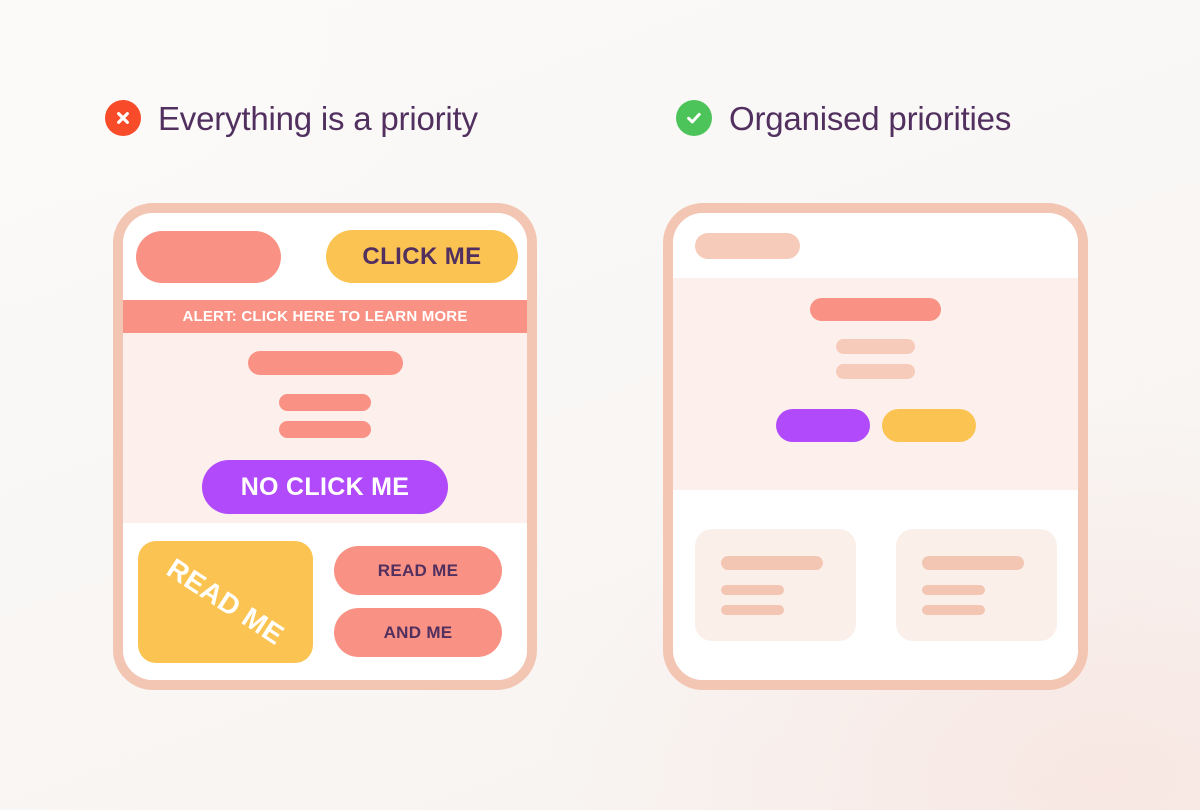  What do you see at coordinates (928, 425) in the screenshot?
I see `secondary-action-button` at bounding box center [928, 425].